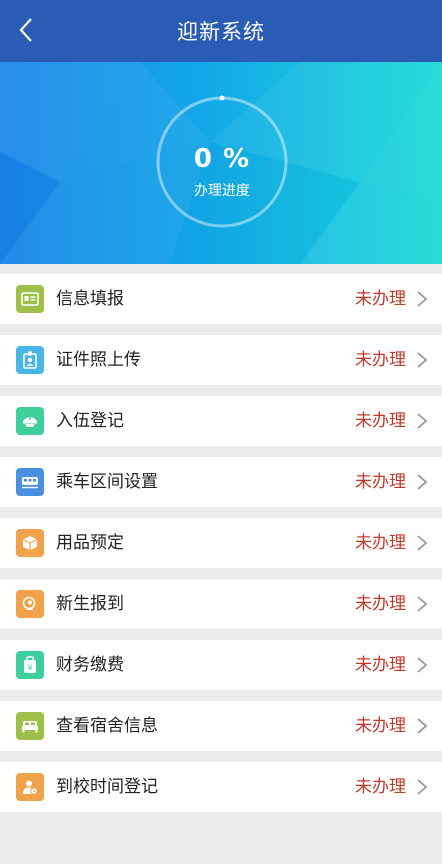 This screenshot has height=864, width=442. I want to click on item-label: 查看宿舍信息, so click(107, 726).